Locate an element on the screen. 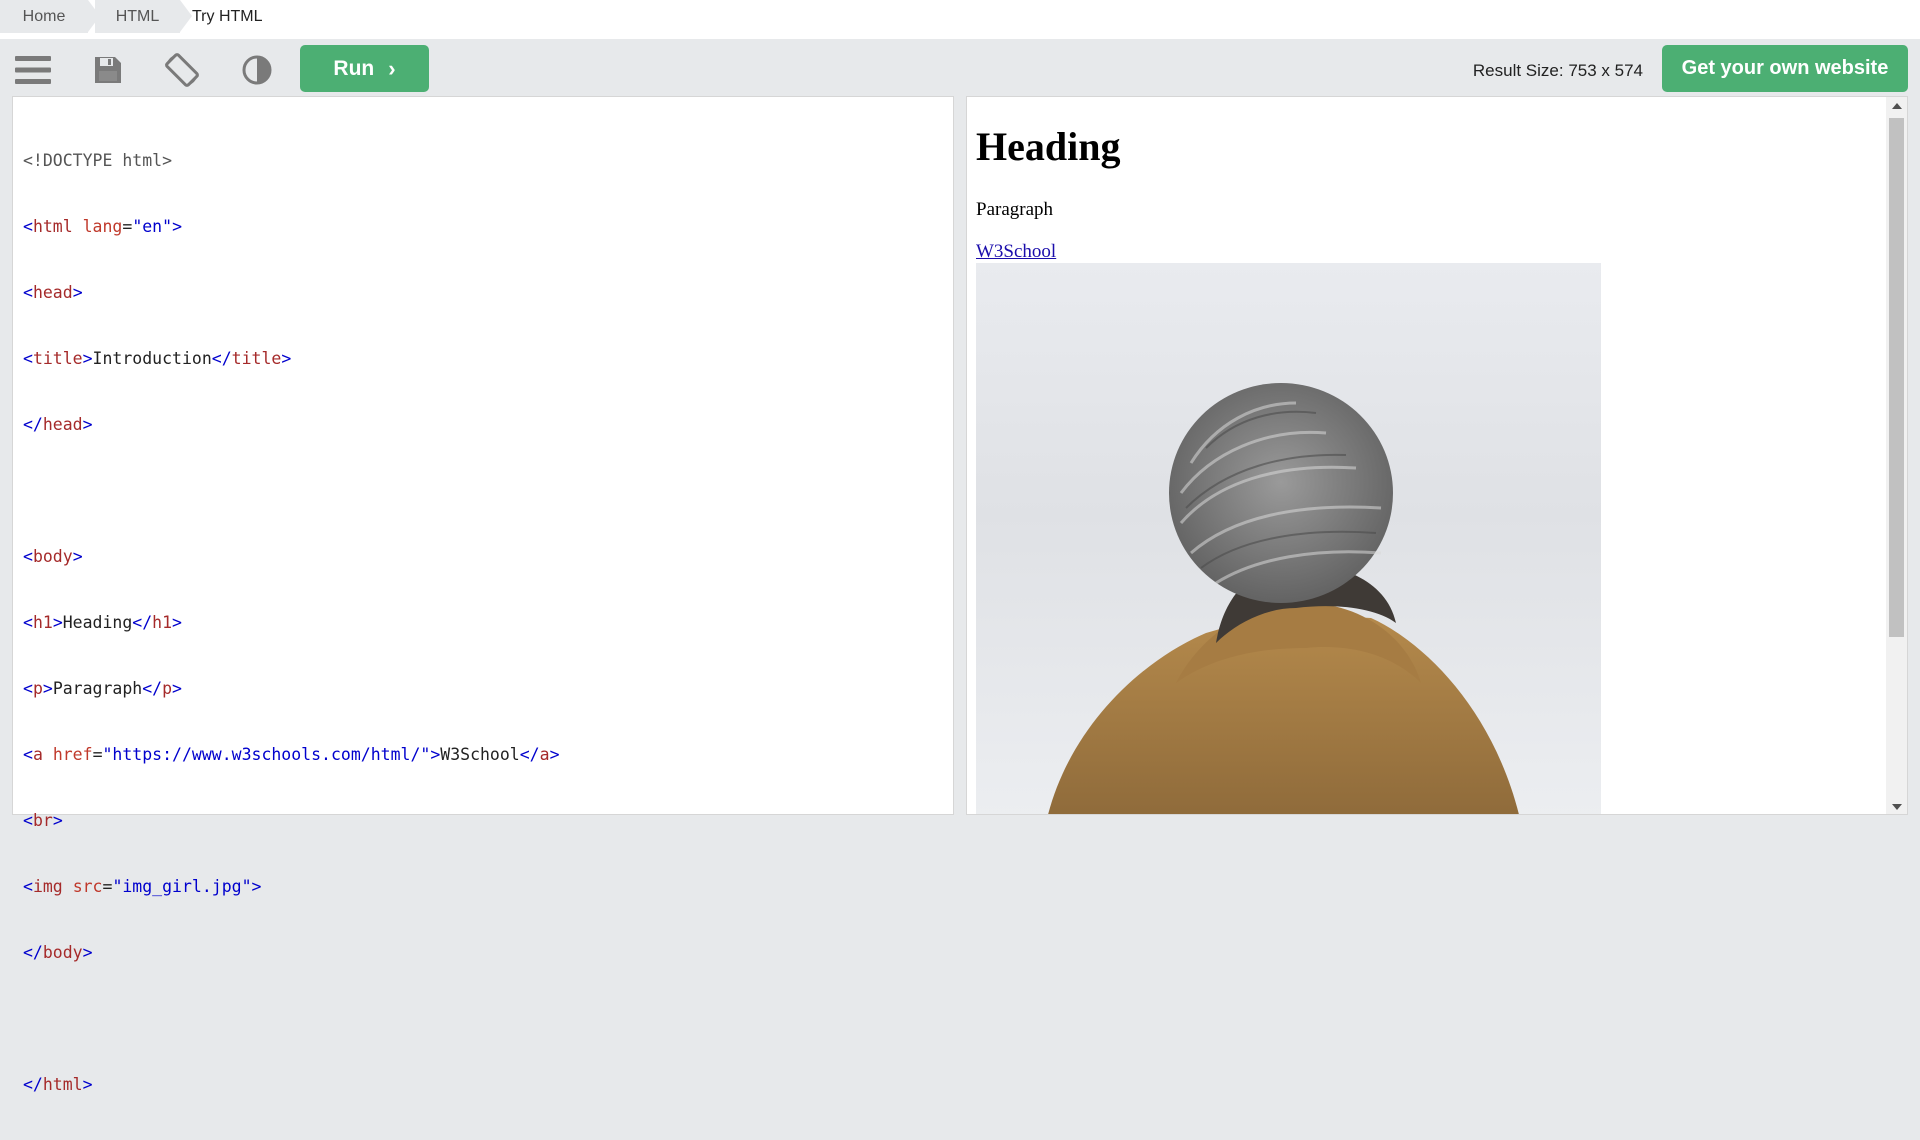 This screenshot has width=1920, height=1140. panel-divider is located at coordinates (960, 455).